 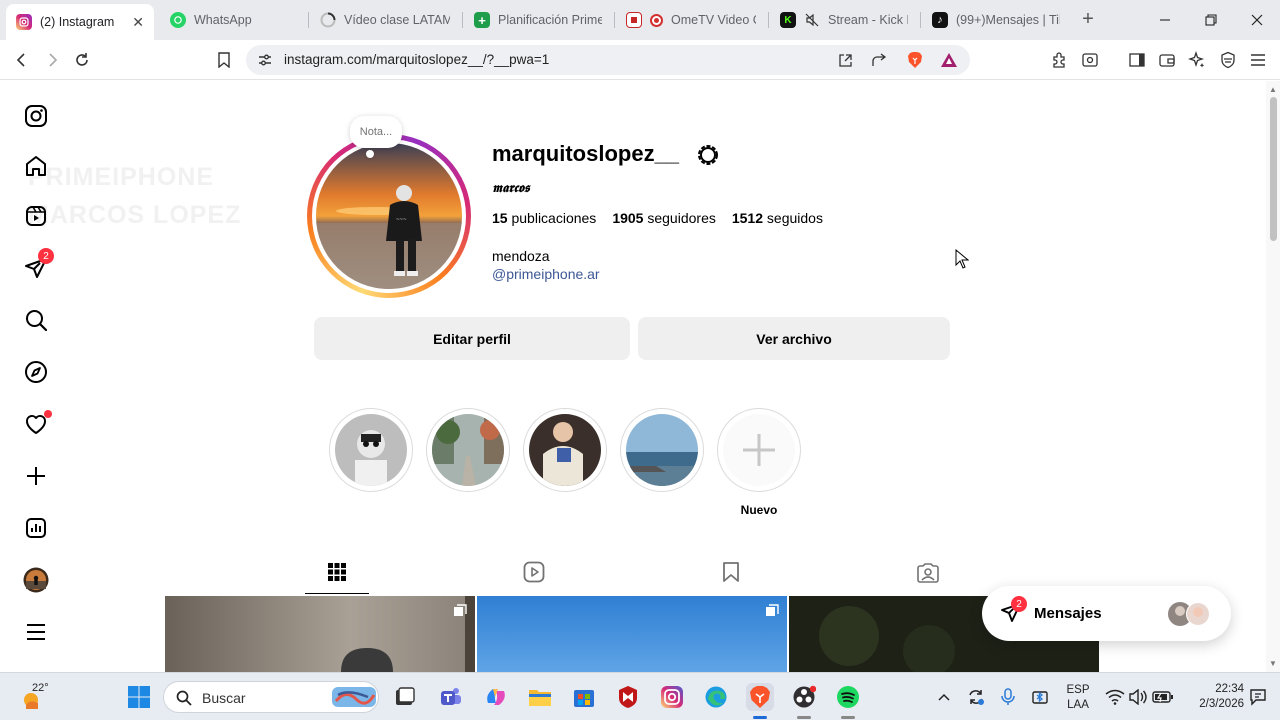 What do you see at coordinates (36, 632) in the screenshot?
I see `more-menu-icon` at bounding box center [36, 632].